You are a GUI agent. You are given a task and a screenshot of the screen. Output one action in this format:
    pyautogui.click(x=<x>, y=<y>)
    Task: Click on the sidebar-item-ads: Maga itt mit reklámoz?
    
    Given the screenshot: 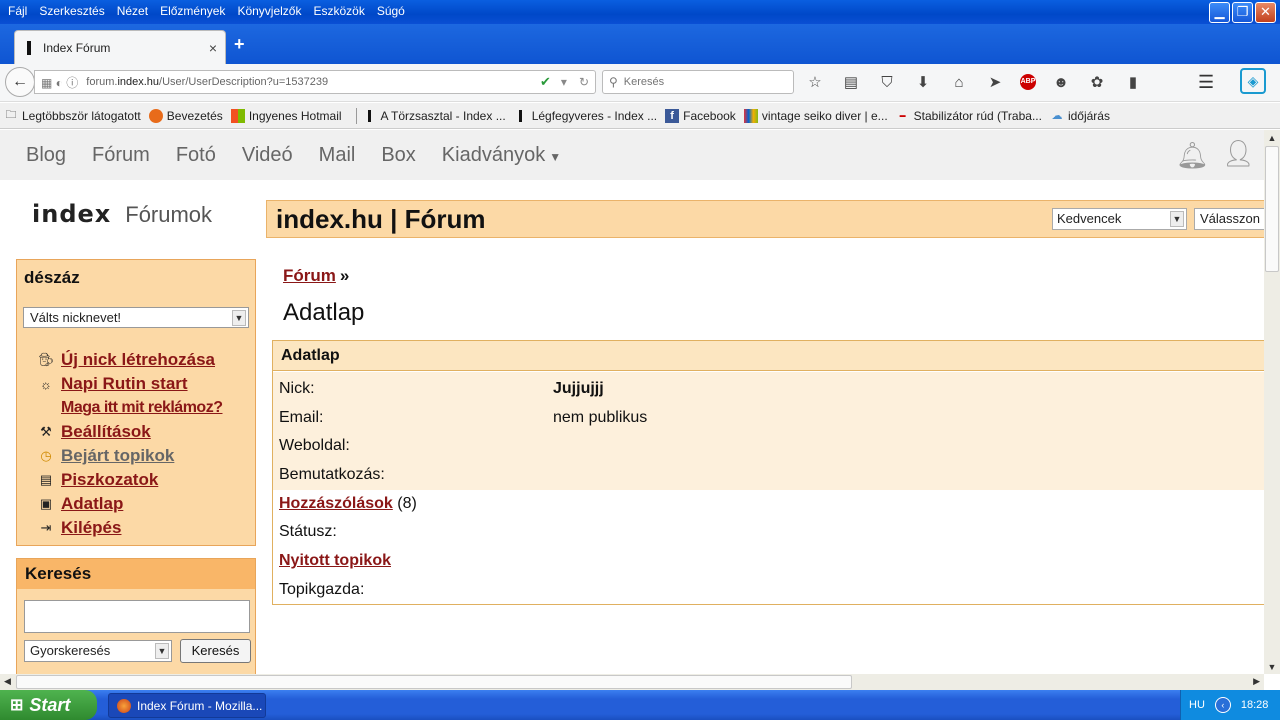 What is the action you would take?
    pyautogui.click(x=130, y=408)
    